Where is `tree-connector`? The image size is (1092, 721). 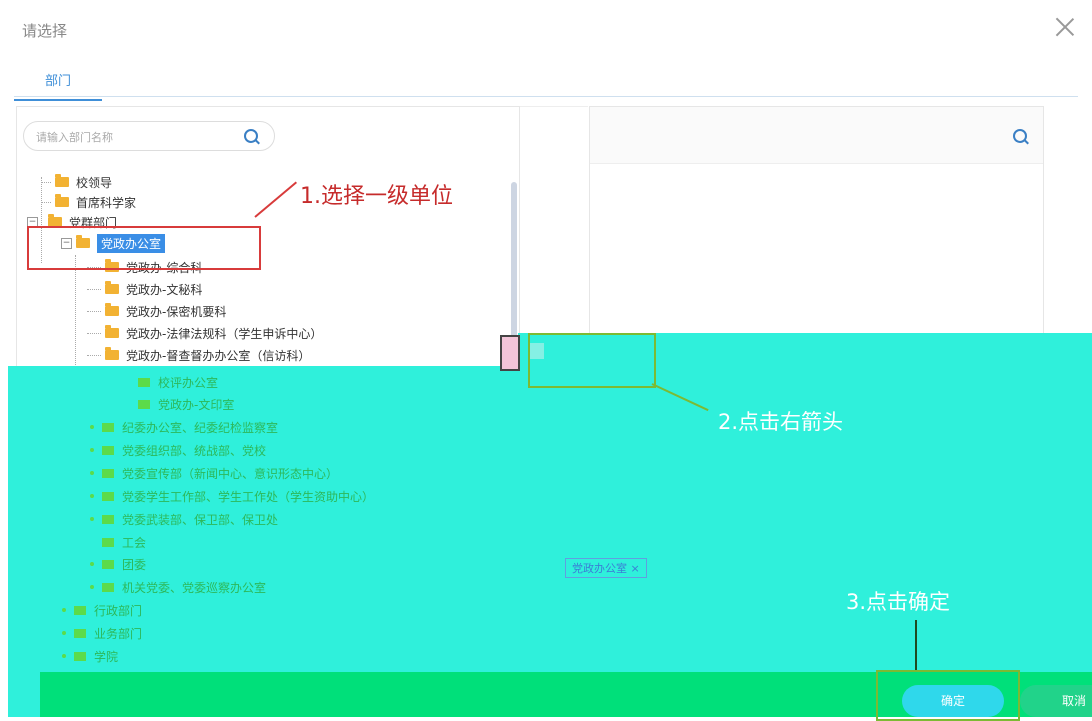 tree-connector is located at coordinates (75, 311).